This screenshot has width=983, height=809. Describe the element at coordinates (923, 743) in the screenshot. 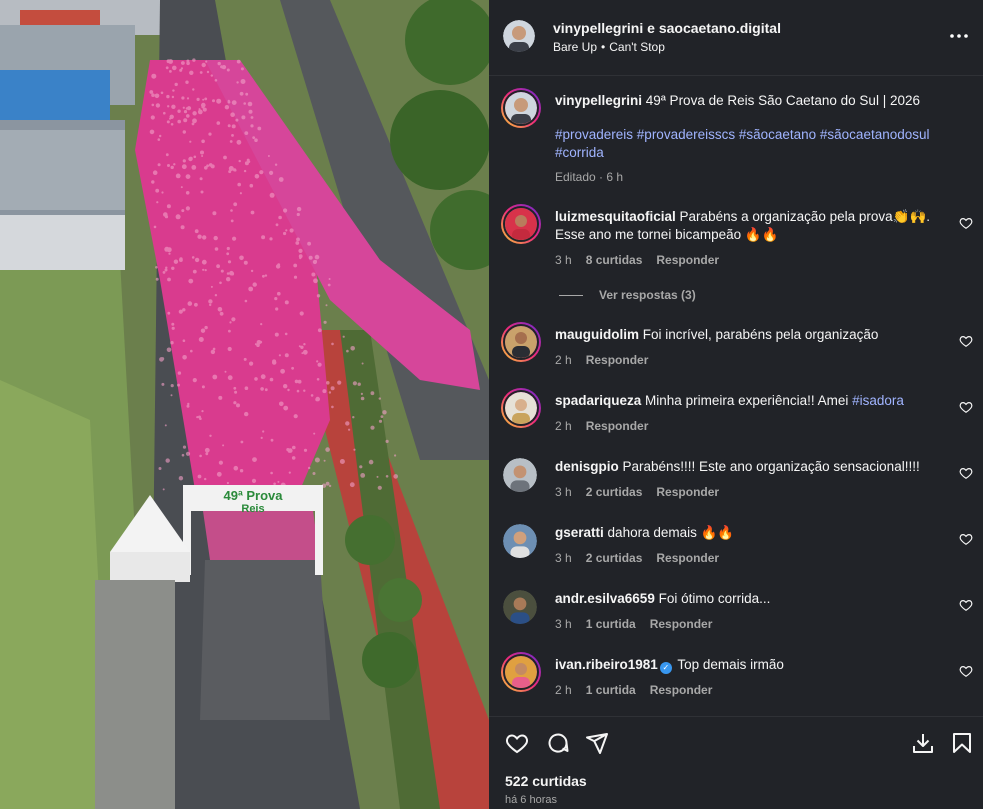

I see `download-icon` at that location.